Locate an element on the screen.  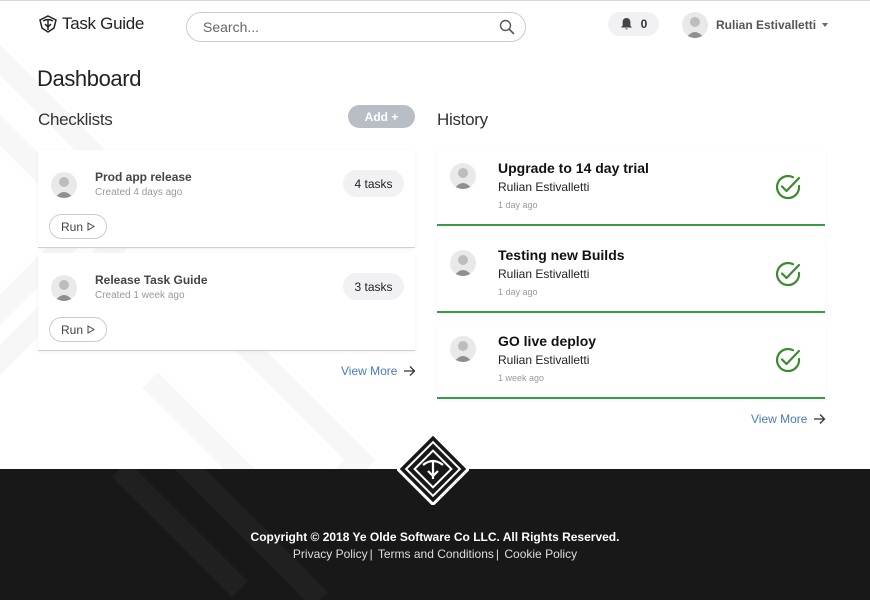
checklist-created: Created 1 week ago is located at coordinates (140, 295).